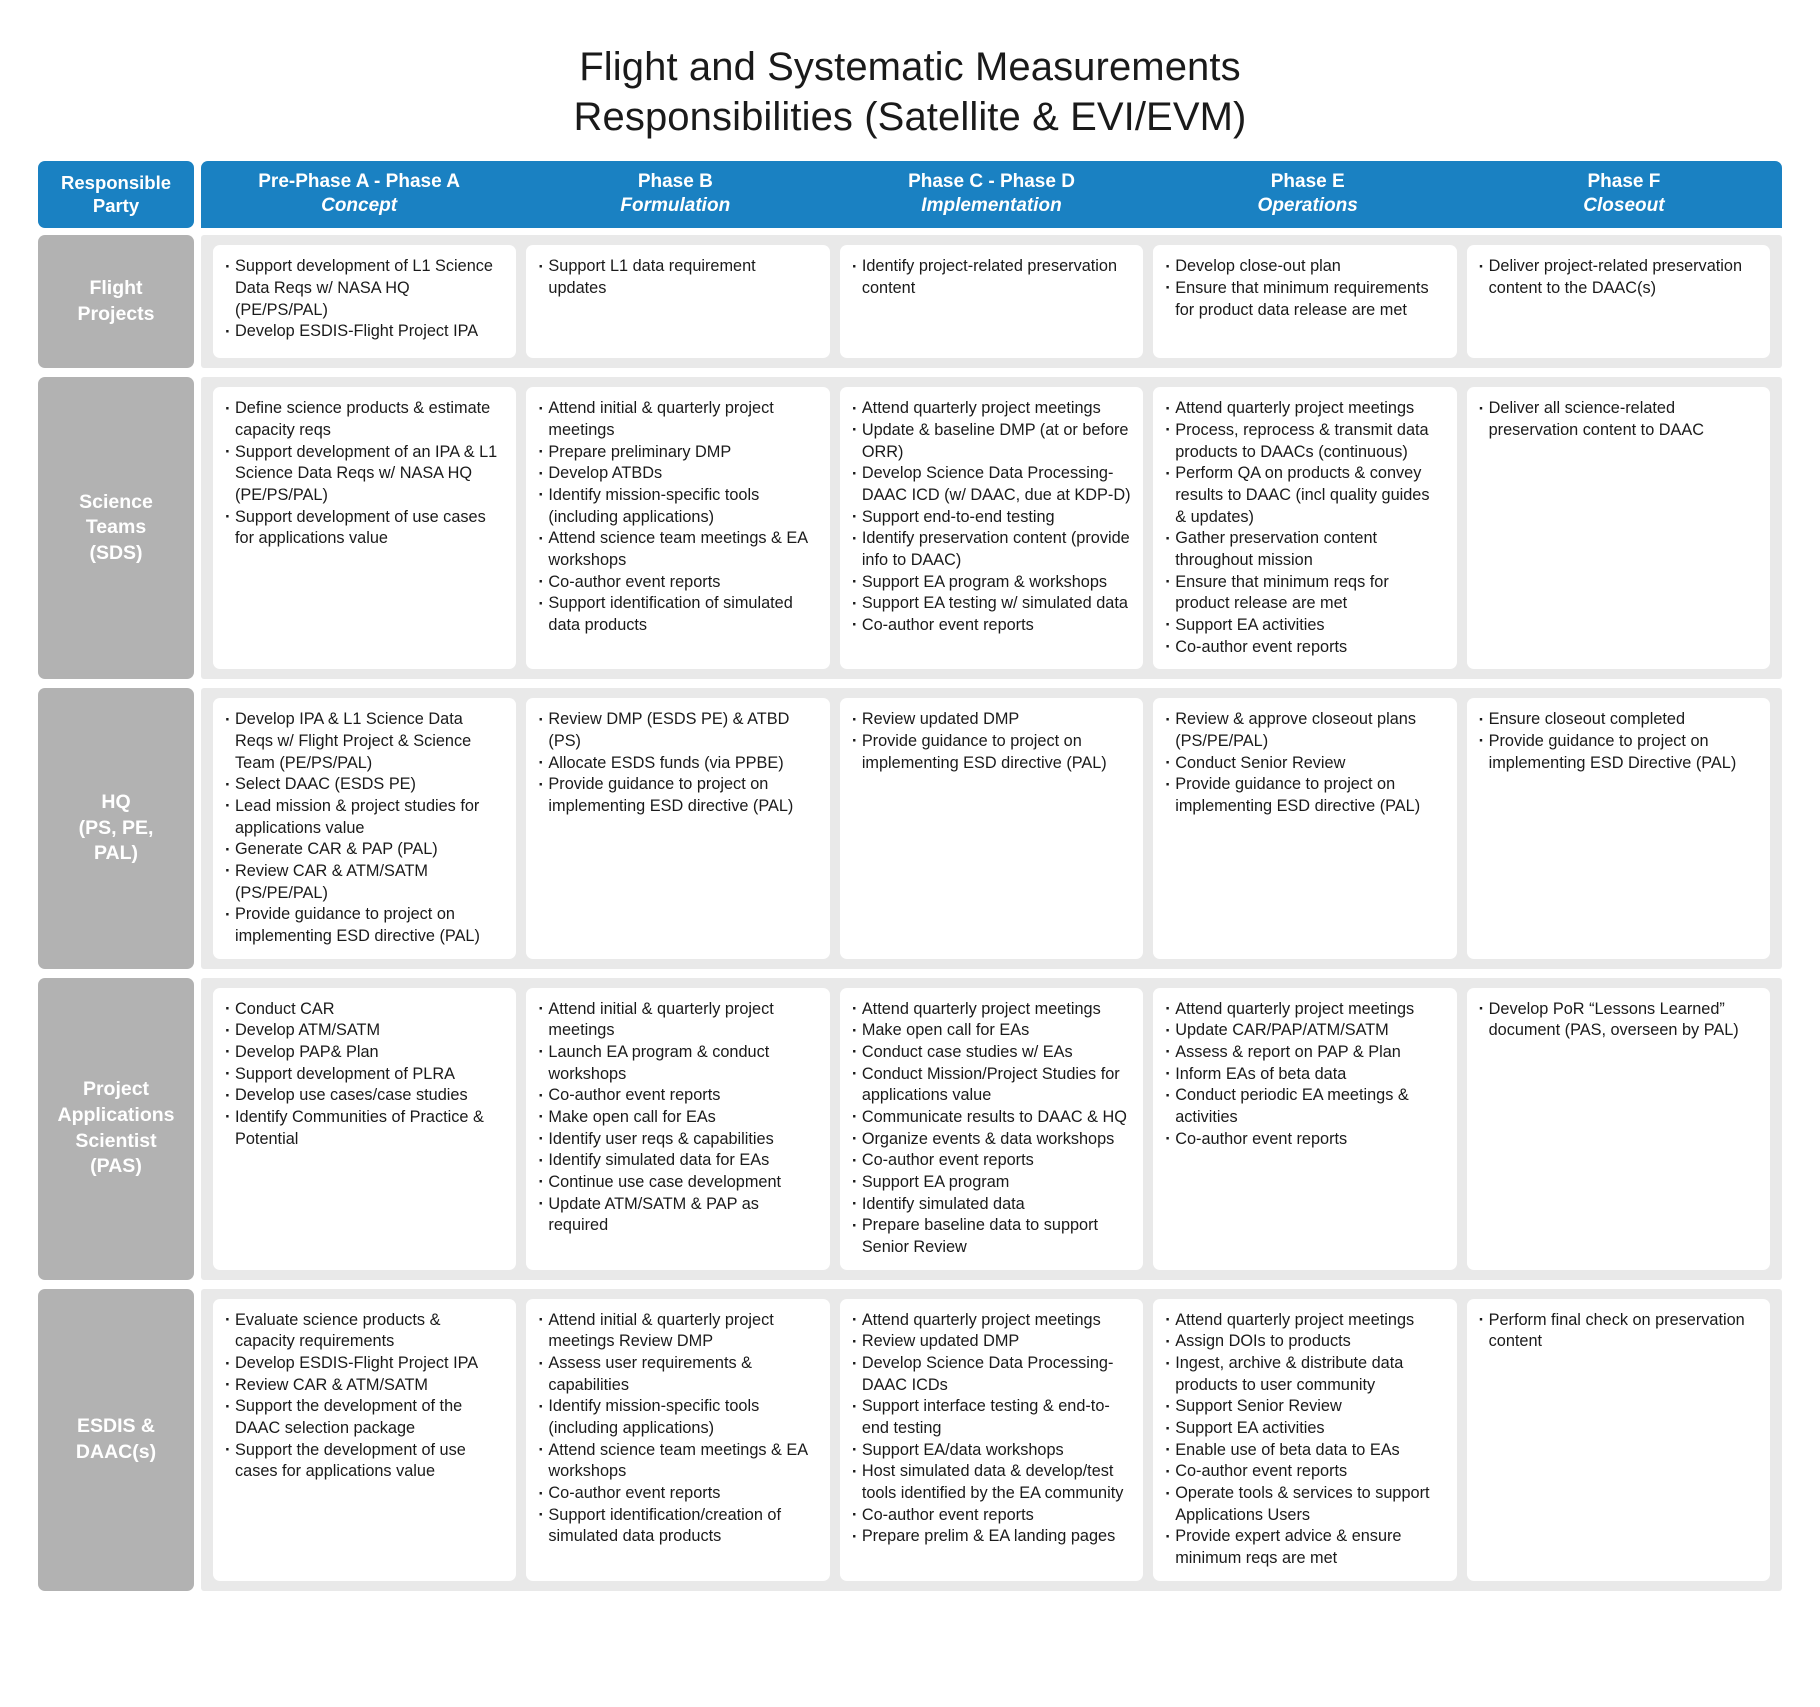 The width and height of the screenshot is (1820, 1707). What do you see at coordinates (991, 194) in the screenshot?
I see `header-phase-2: Phase C - Phase D Implementation` at bounding box center [991, 194].